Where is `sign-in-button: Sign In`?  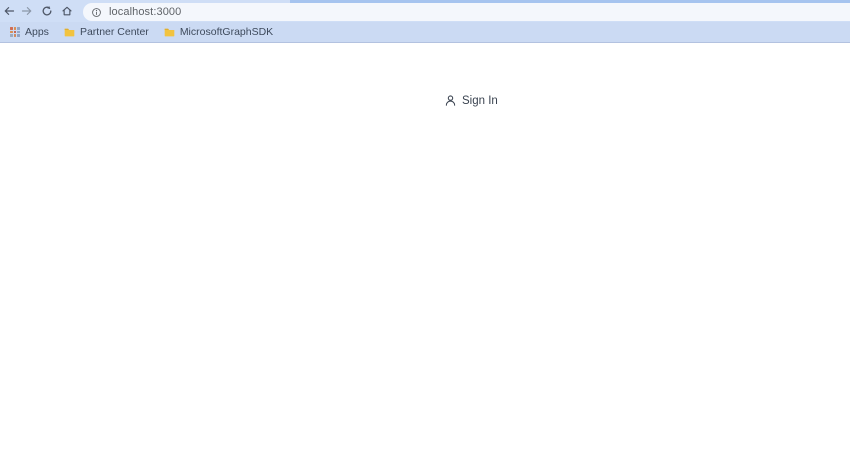
sign-in-button: Sign In is located at coordinates (471, 100).